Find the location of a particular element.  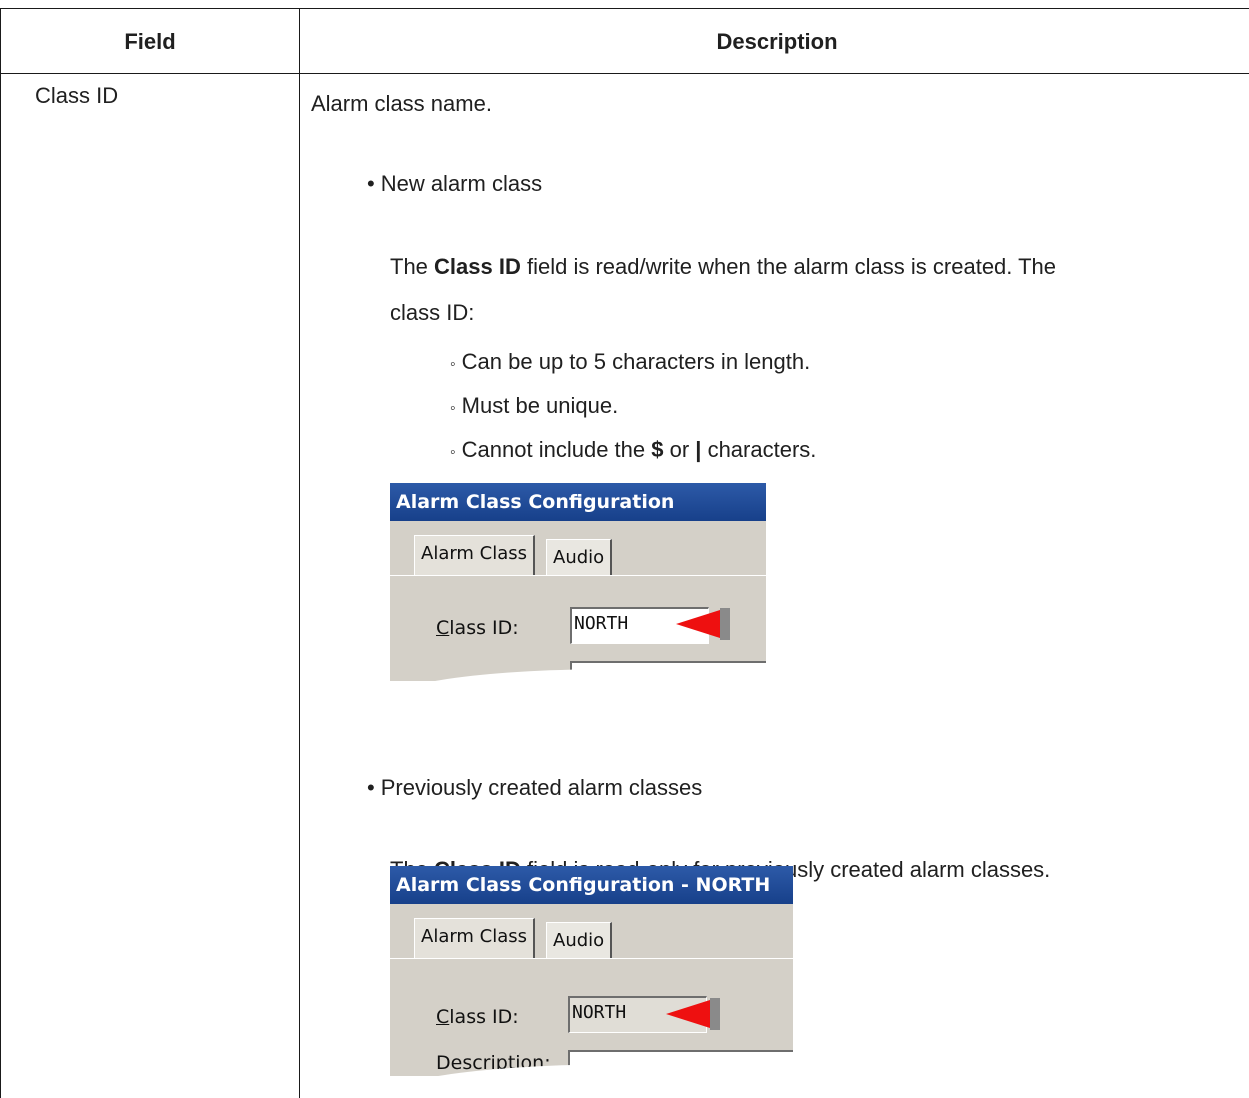

bullet-previous-classes: • Previously created alarm classes is located at coordinates (534, 788).